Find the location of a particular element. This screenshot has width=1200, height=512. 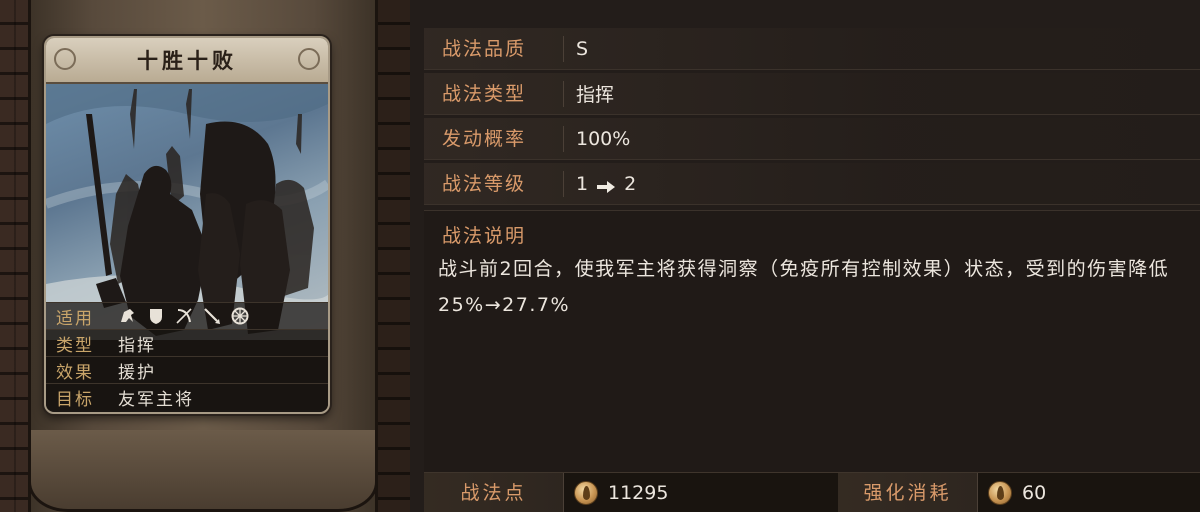

archer-icon is located at coordinates (184, 316).